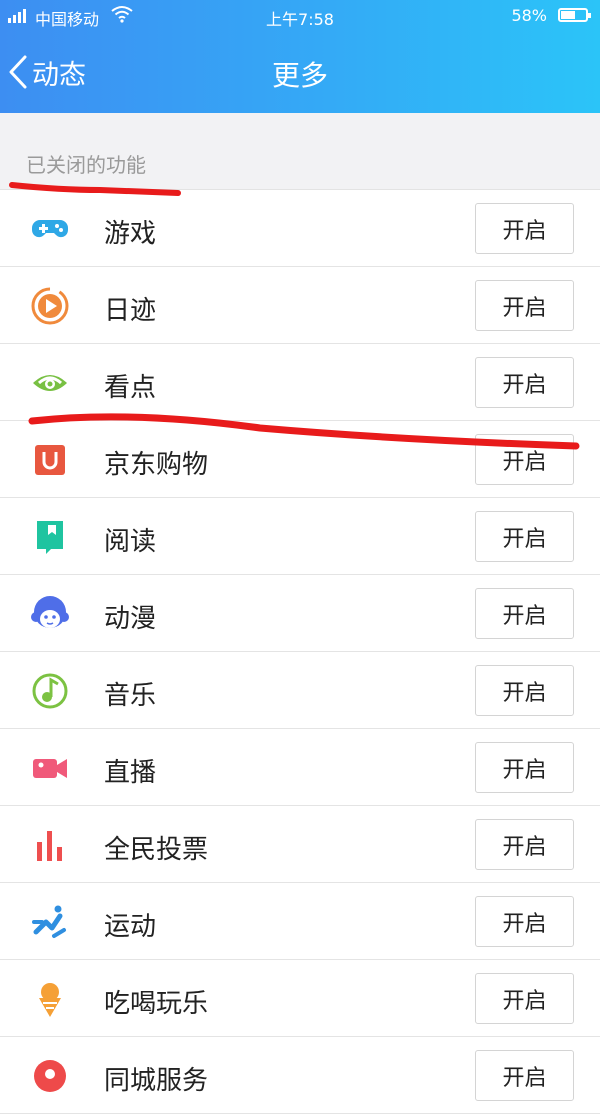 This screenshot has height=1114, width=600. I want to click on feature-row: 直播 开启, so click(300, 767).